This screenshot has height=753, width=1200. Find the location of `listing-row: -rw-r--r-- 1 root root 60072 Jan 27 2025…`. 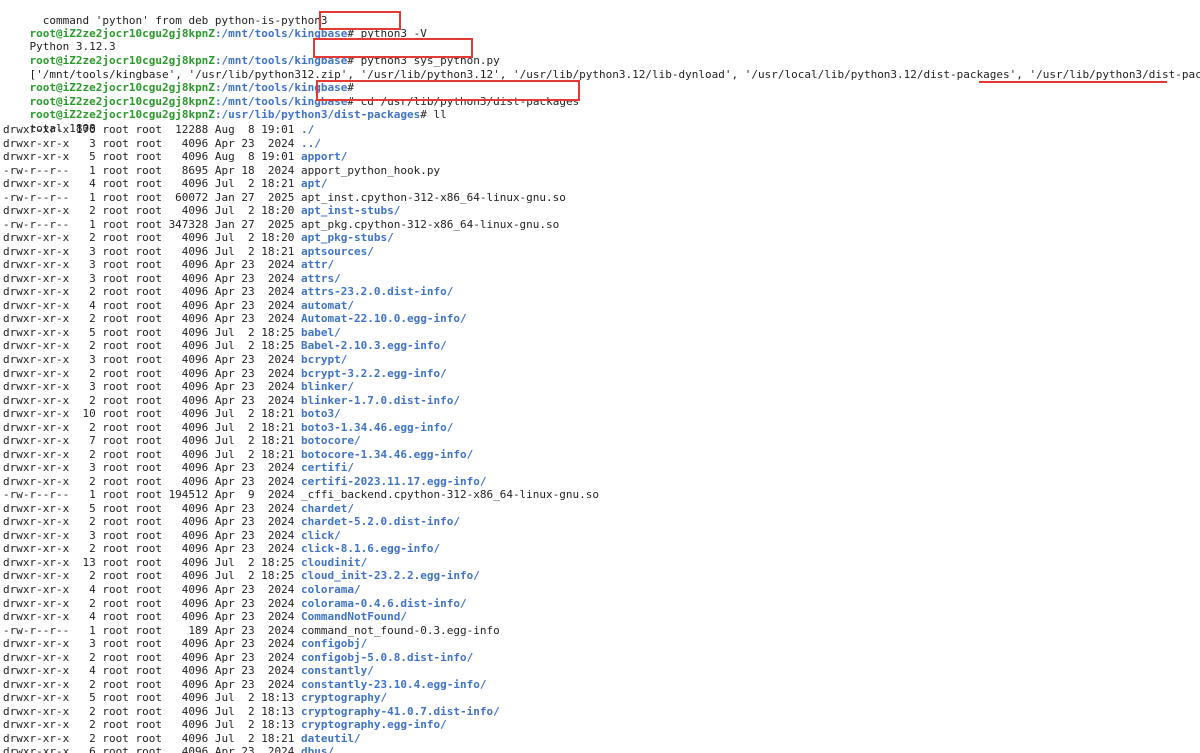

listing-row: -rw-r--r-- 1 root root 60072 Jan 27 2025… is located at coordinates (284, 197).